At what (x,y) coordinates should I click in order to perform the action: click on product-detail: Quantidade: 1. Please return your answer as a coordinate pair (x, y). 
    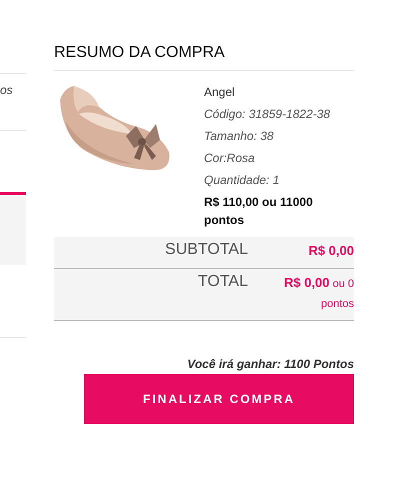
    Looking at the image, I should click on (242, 180).